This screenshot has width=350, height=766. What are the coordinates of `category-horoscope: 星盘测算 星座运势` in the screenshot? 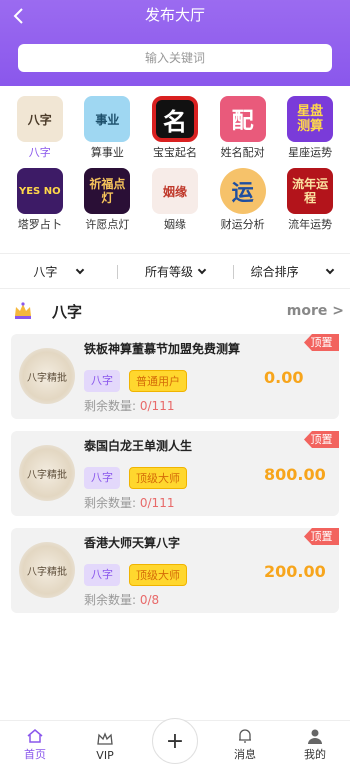 It's located at (310, 128).